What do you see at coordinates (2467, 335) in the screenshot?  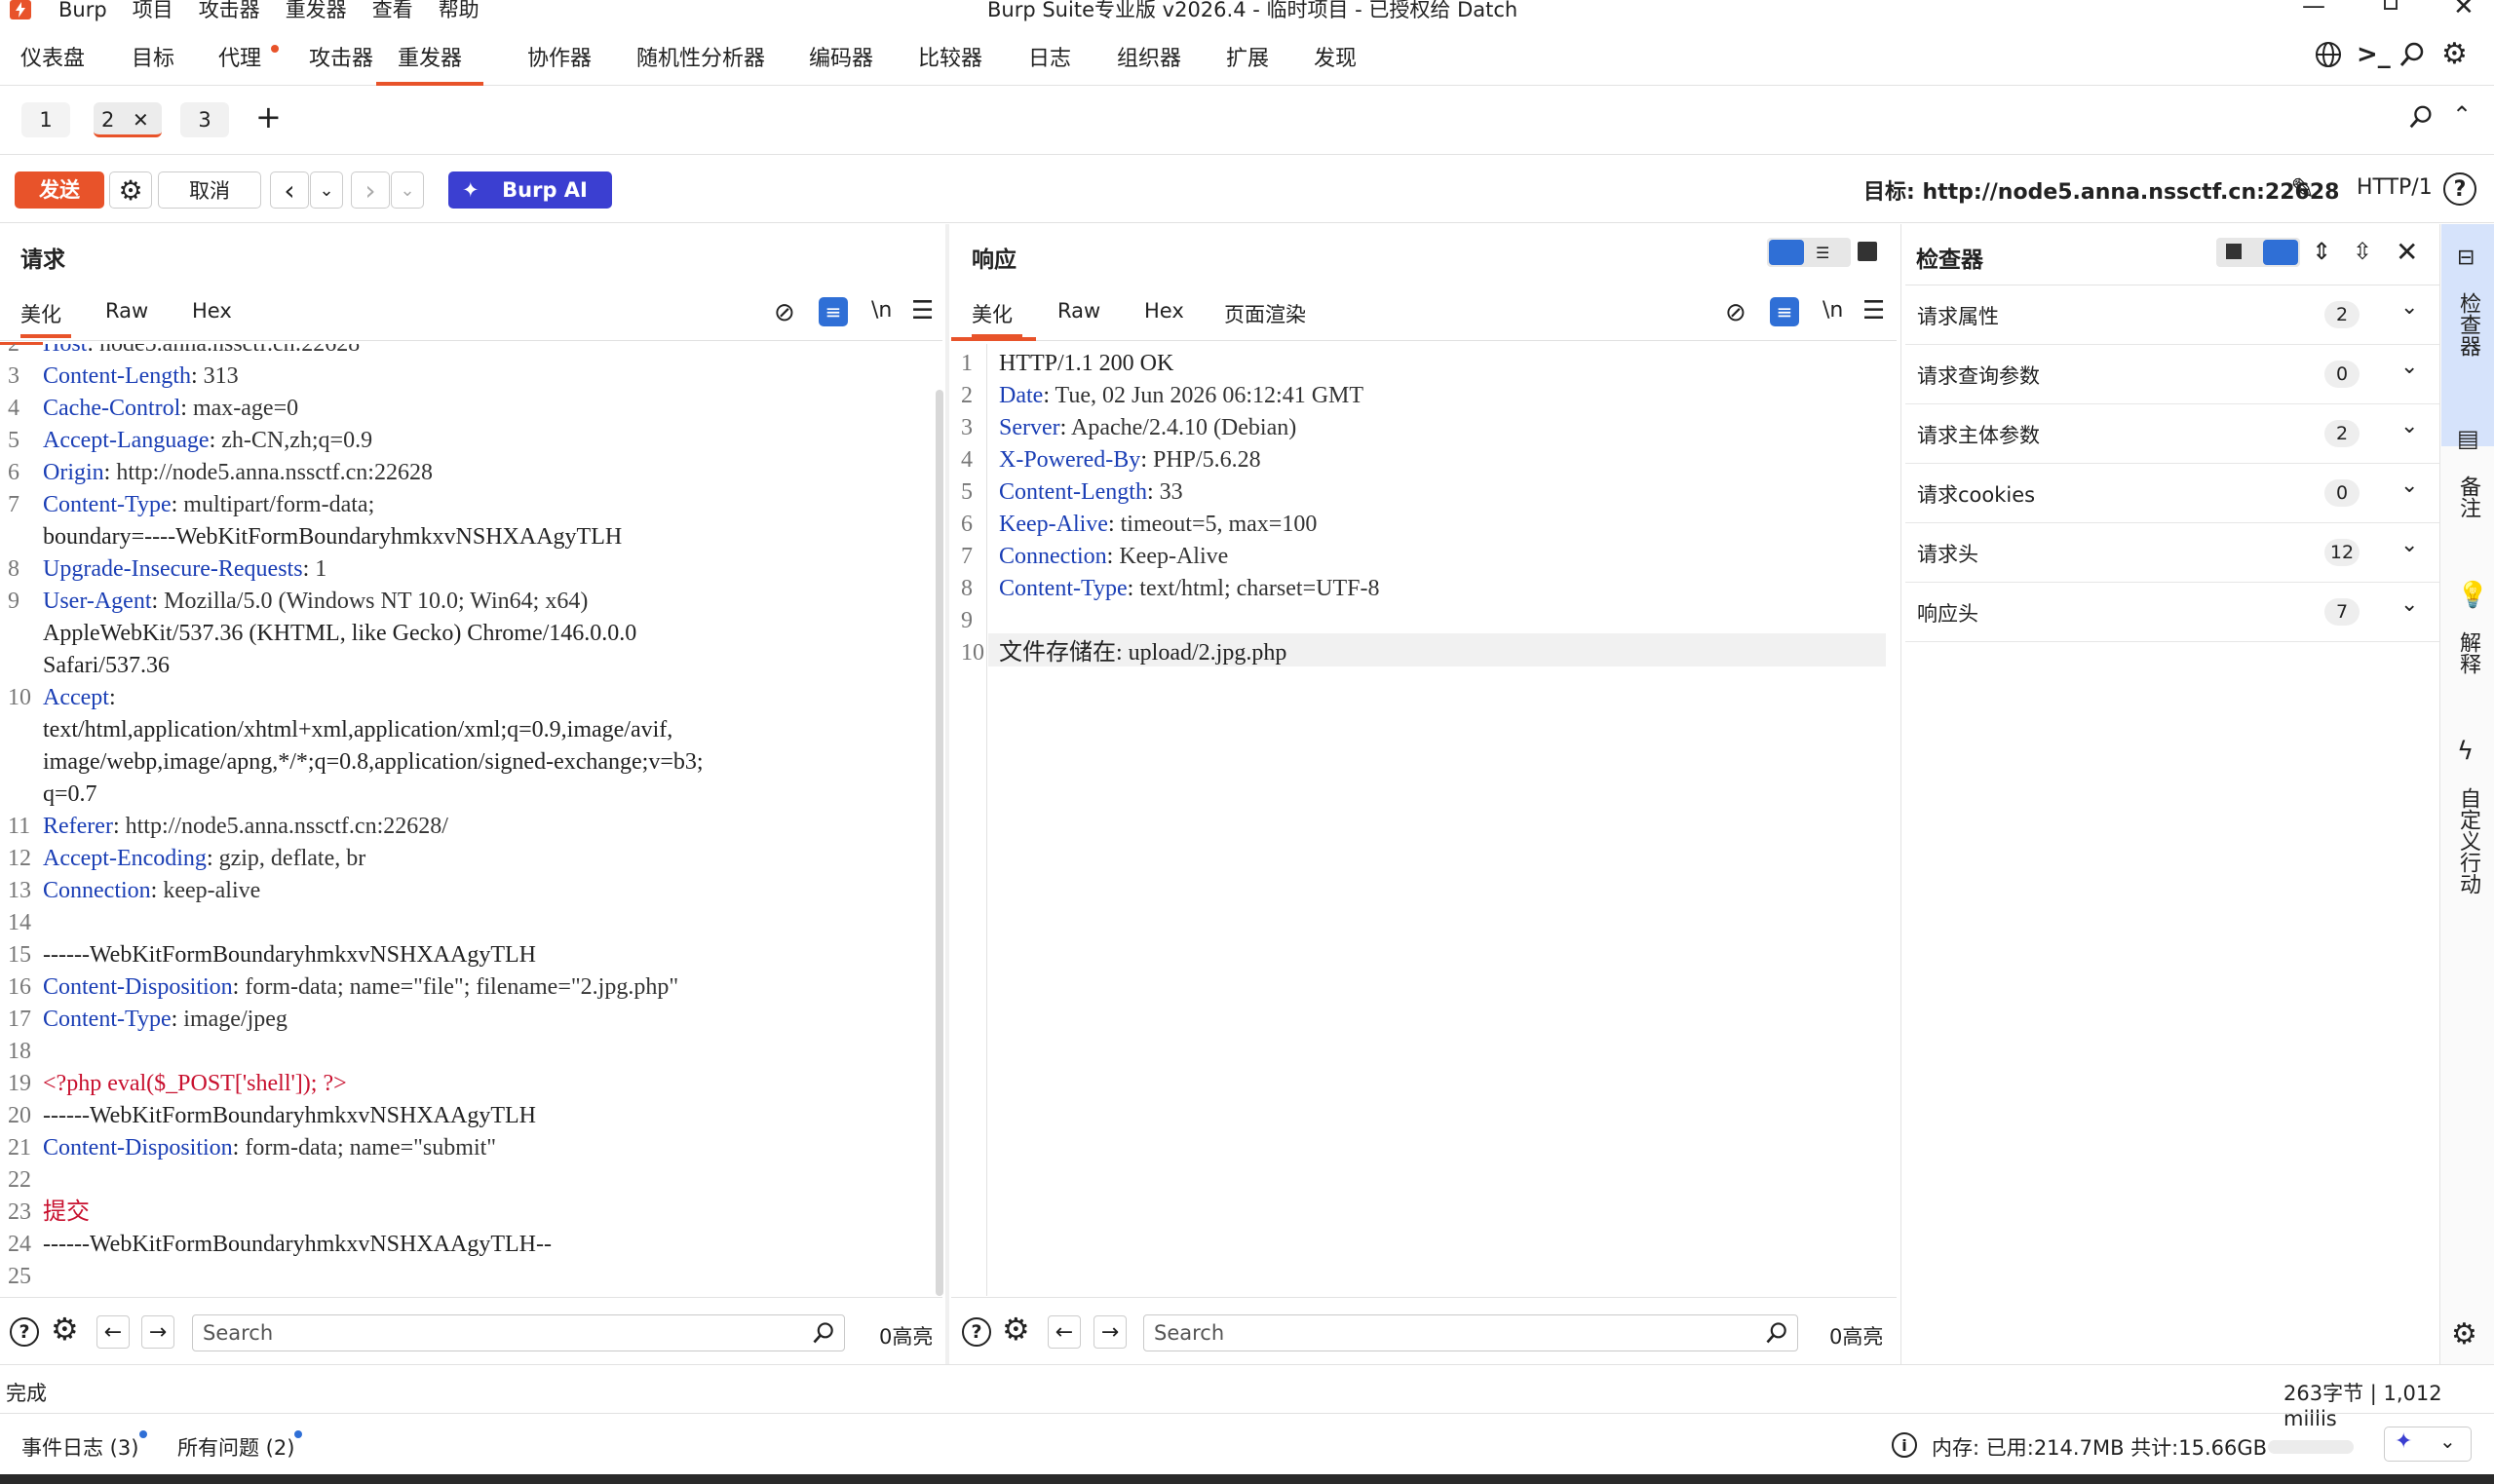 I see `side-tab-inspector: ⊟ 检查器` at bounding box center [2467, 335].